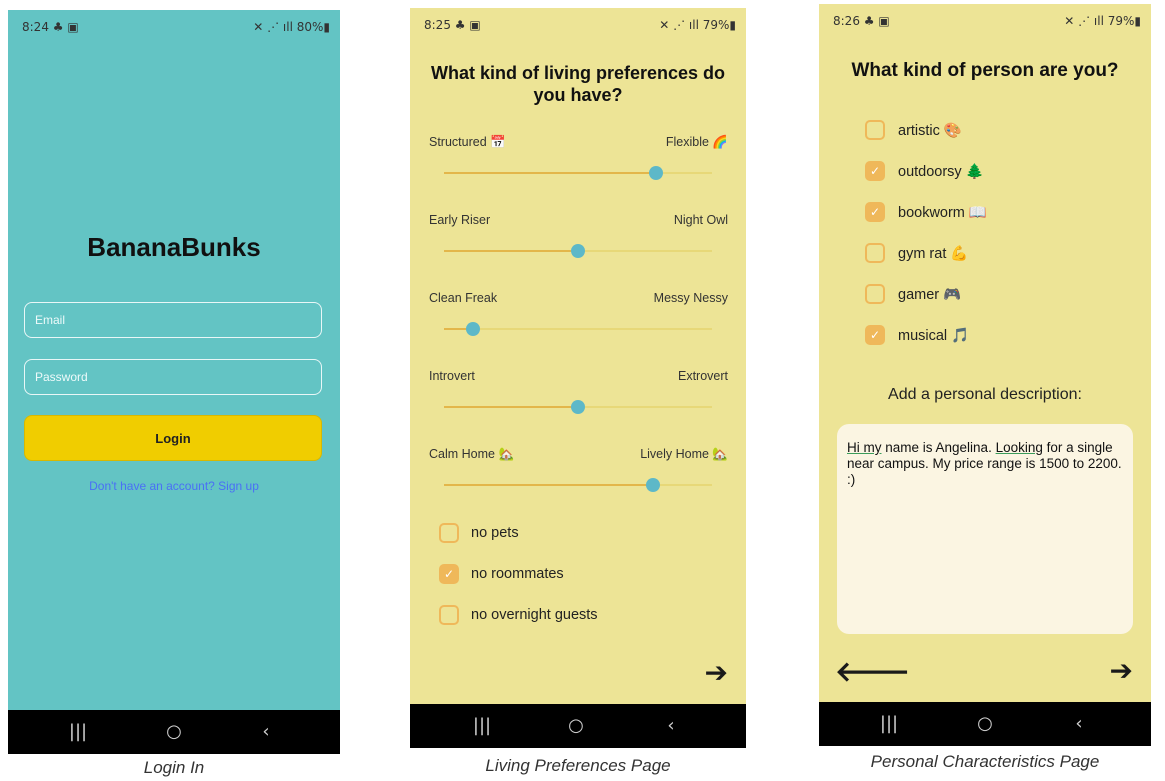  Describe the element at coordinates (875, 171) in the screenshot. I see `checkbox-outdoorsy: ✓` at that location.